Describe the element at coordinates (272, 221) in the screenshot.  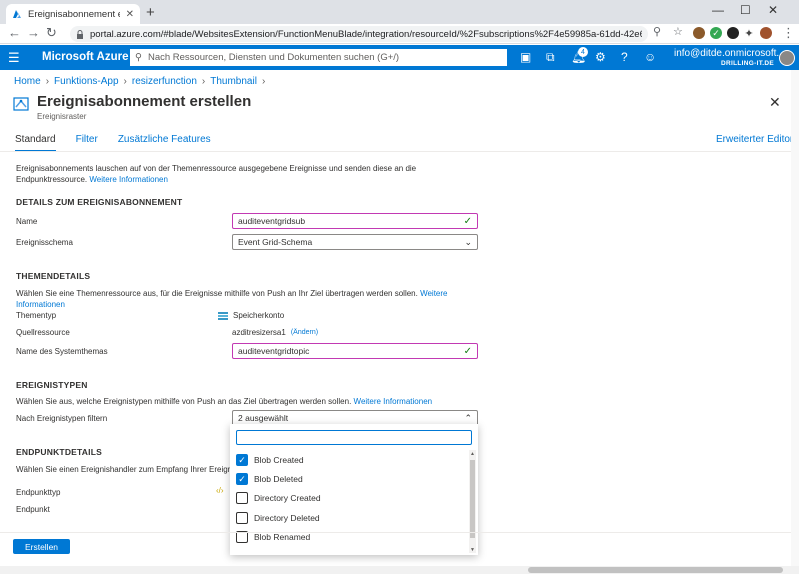
I see `name-input-value: auditeventgridsub` at that location.